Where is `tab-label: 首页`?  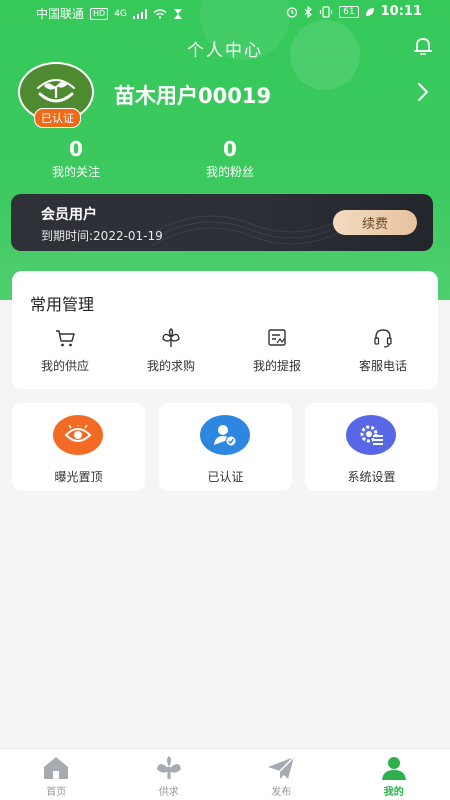
tab-label: 首页 is located at coordinates (56, 792).